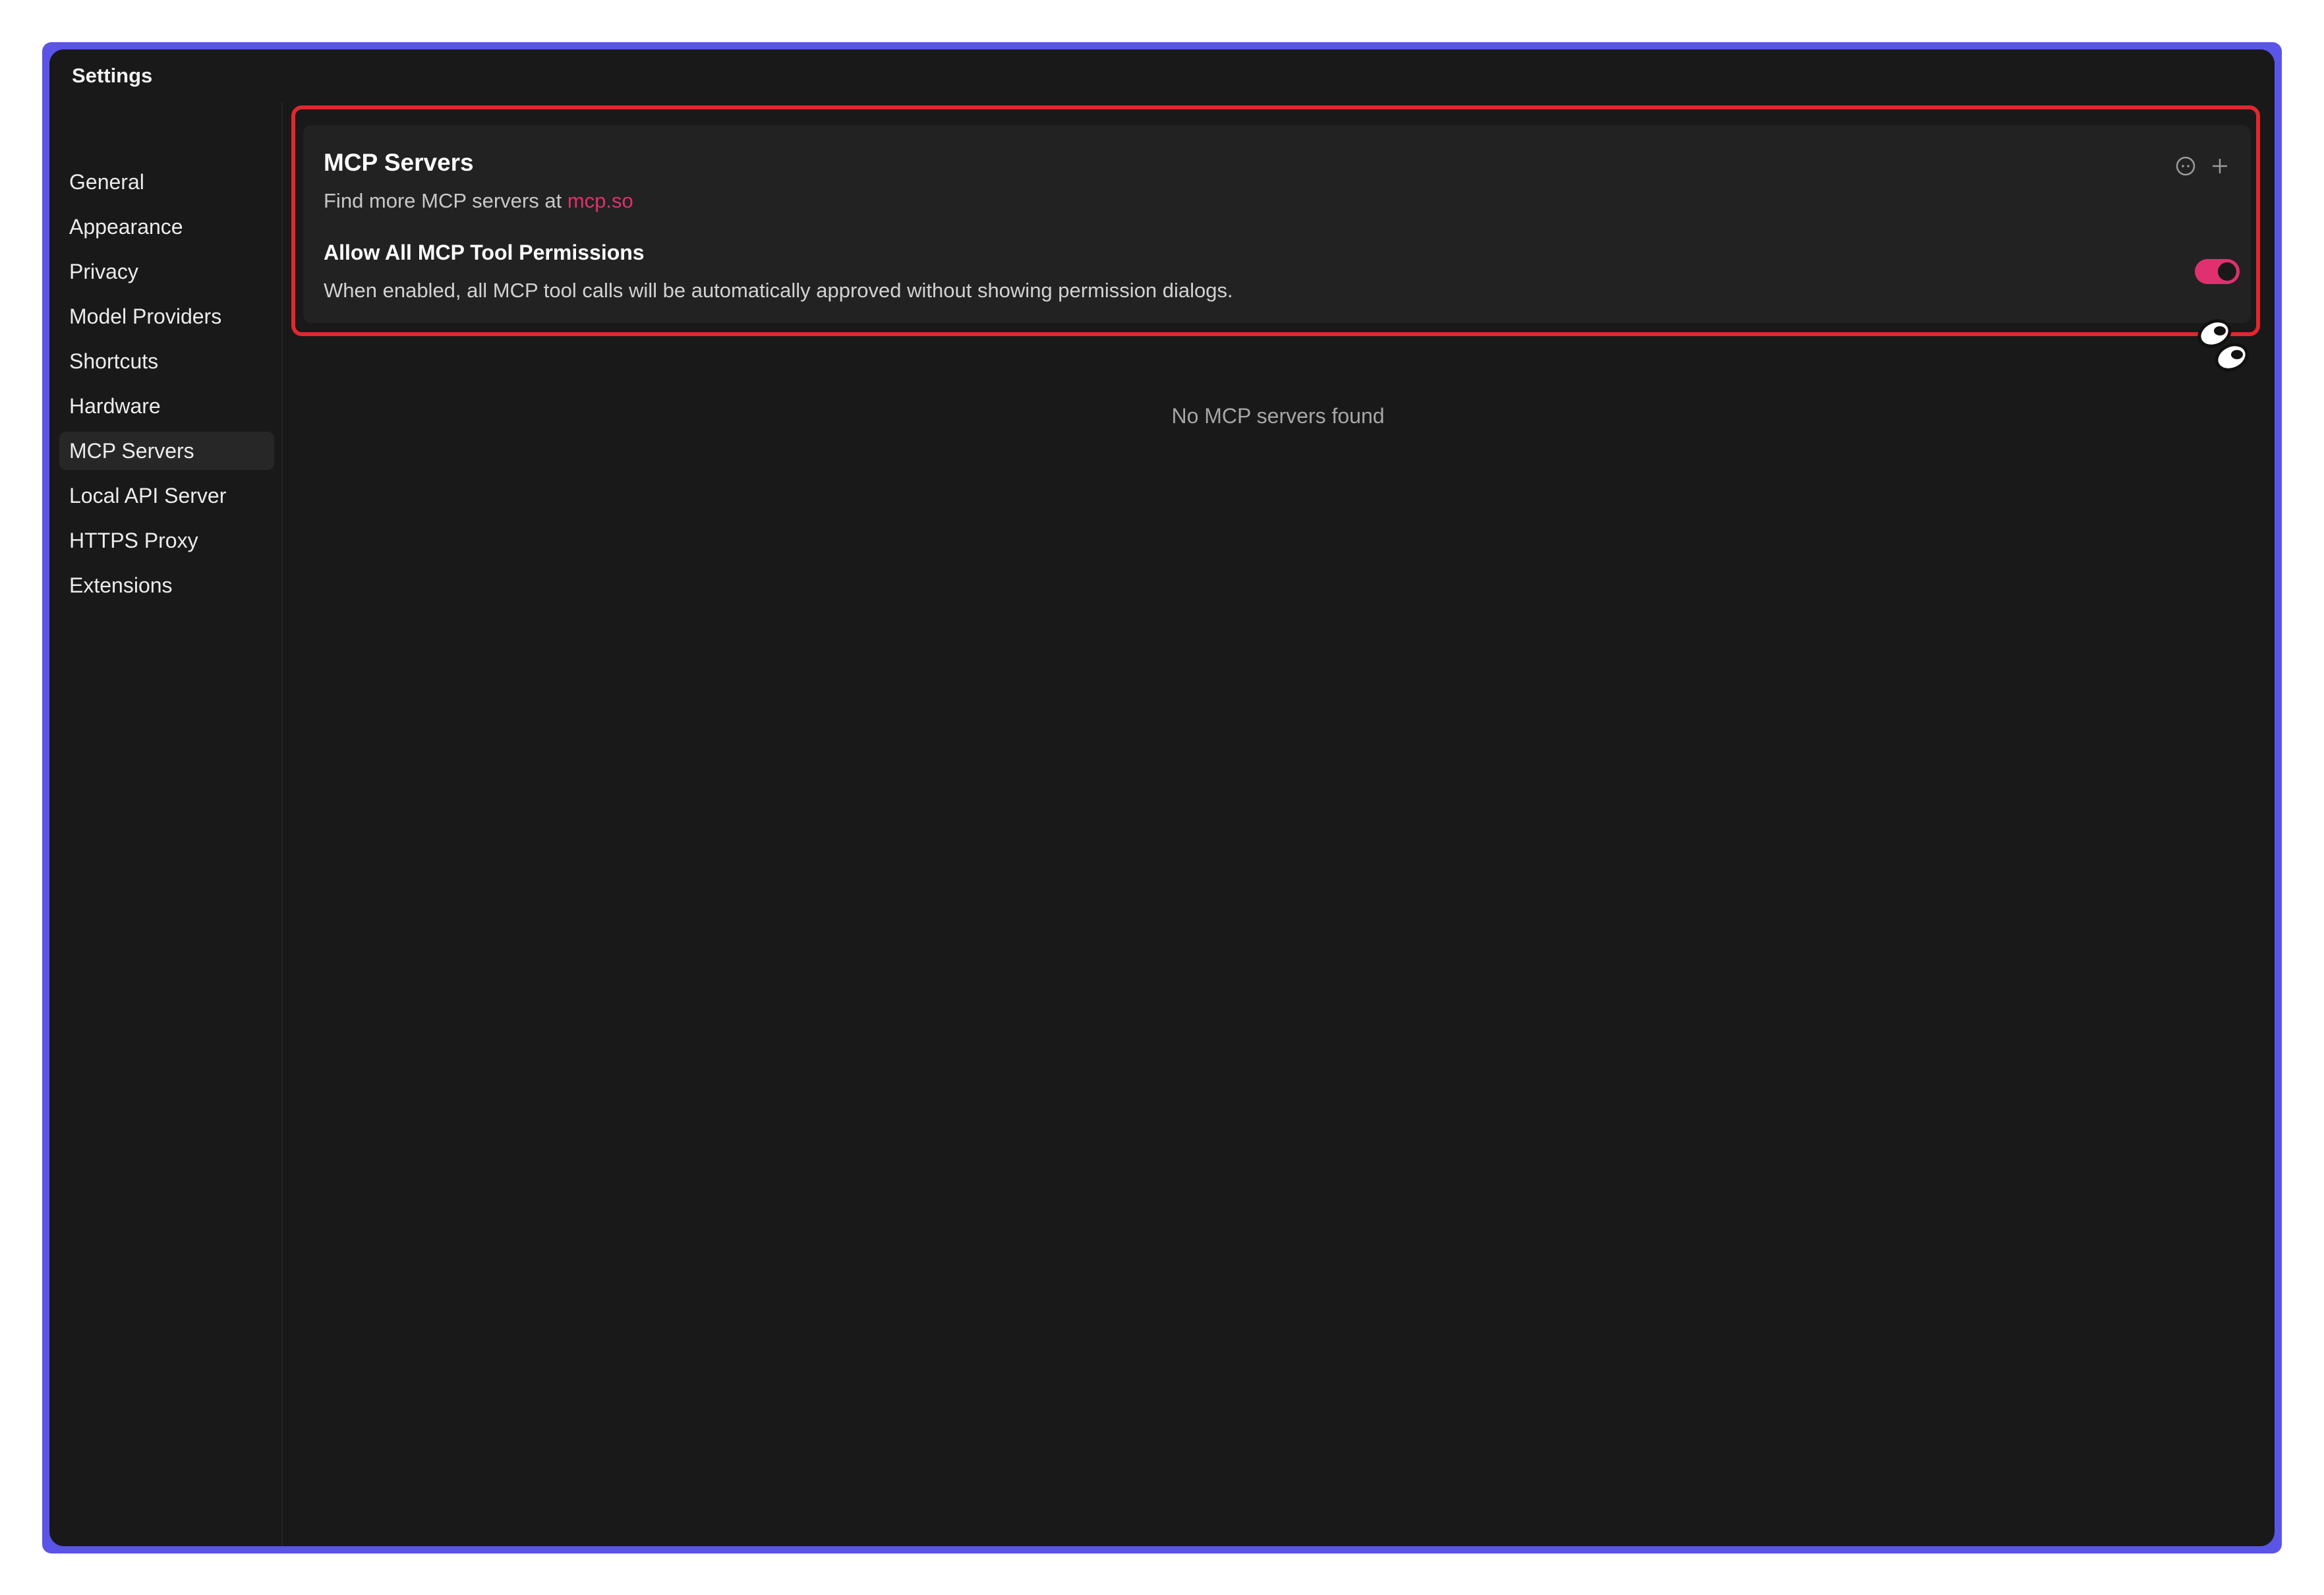 The width and height of the screenshot is (2324, 1595). I want to click on plus-icon, so click(2220, 166).